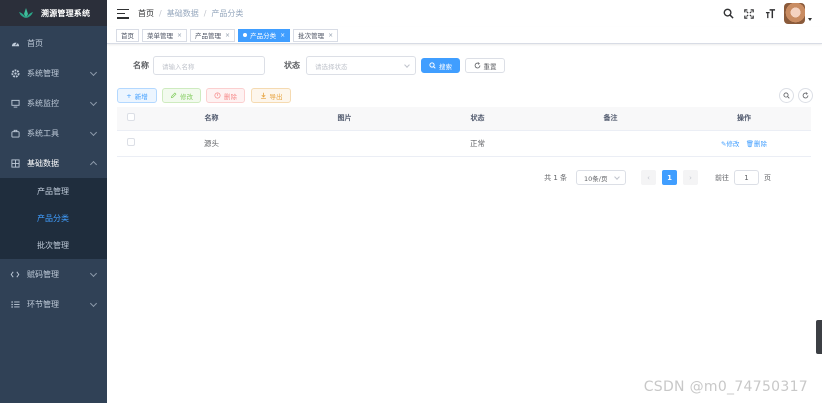 The width and height of the screenshot is (822, 403). What do you see at coordinates (276, 96) in the screenshot?
I see `export-button-label: 导出` at bounding box center [276, 96].